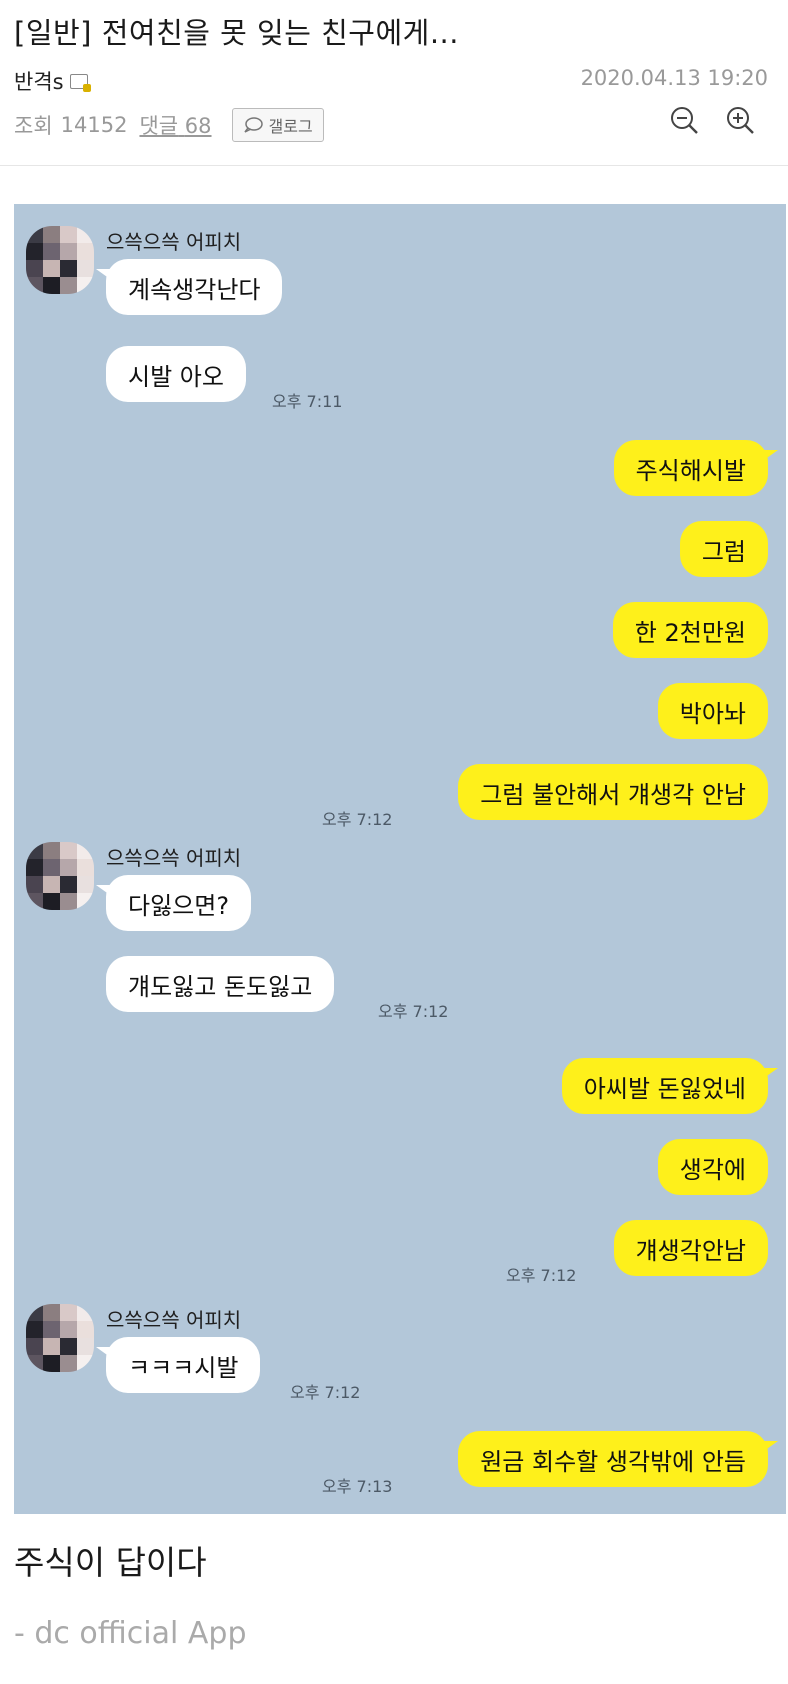  Describe the element at coordinates (130, 1633) in the screenshot. I see `app-signature: - dc official App` at that location.